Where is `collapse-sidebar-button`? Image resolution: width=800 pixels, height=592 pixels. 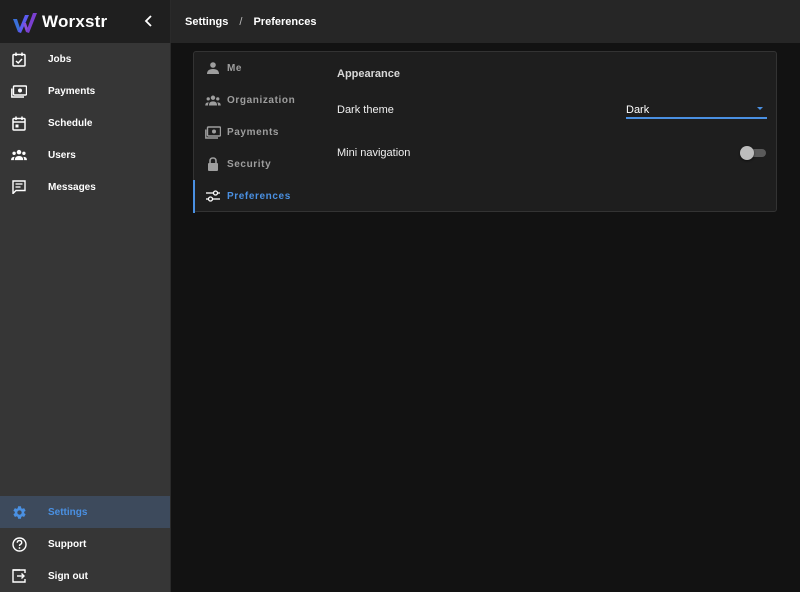 collapse-sidebar-button is located at coordinates (149, 21).